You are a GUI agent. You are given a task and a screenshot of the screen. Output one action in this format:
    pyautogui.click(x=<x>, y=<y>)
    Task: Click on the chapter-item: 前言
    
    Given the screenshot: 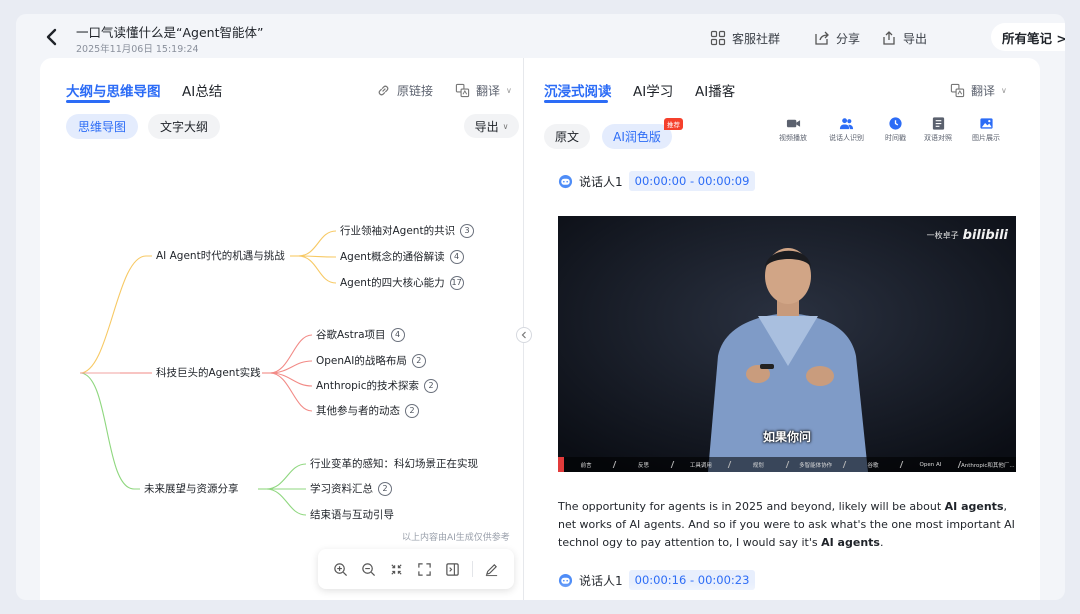 What is the action you would take?
    pyautogui.click(x=586, y=465)
    